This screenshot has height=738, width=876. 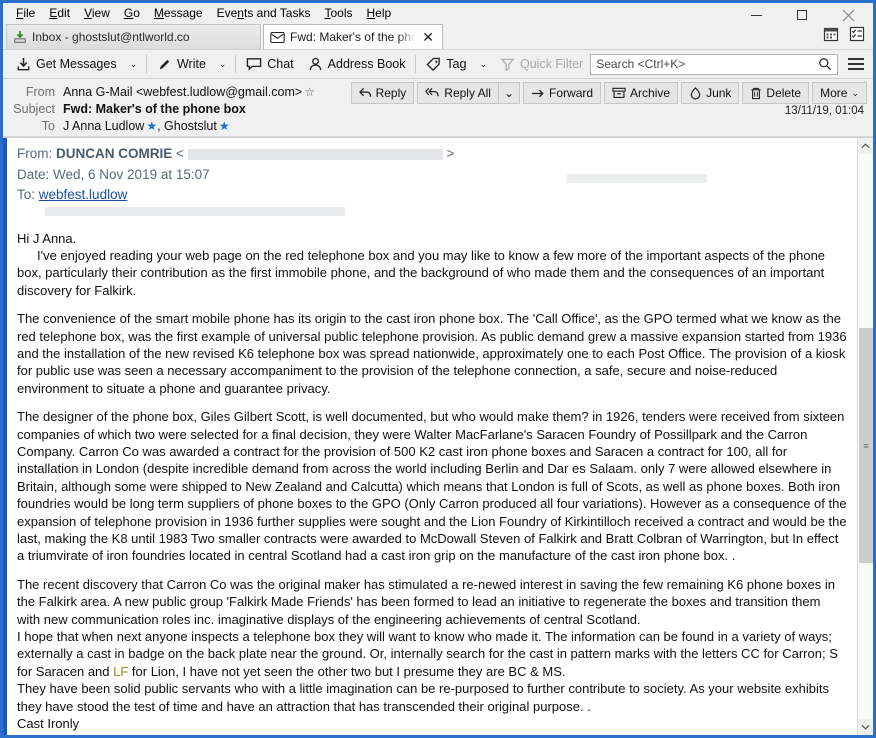 I want to click on archive-icon, so click(x=619, y=92).